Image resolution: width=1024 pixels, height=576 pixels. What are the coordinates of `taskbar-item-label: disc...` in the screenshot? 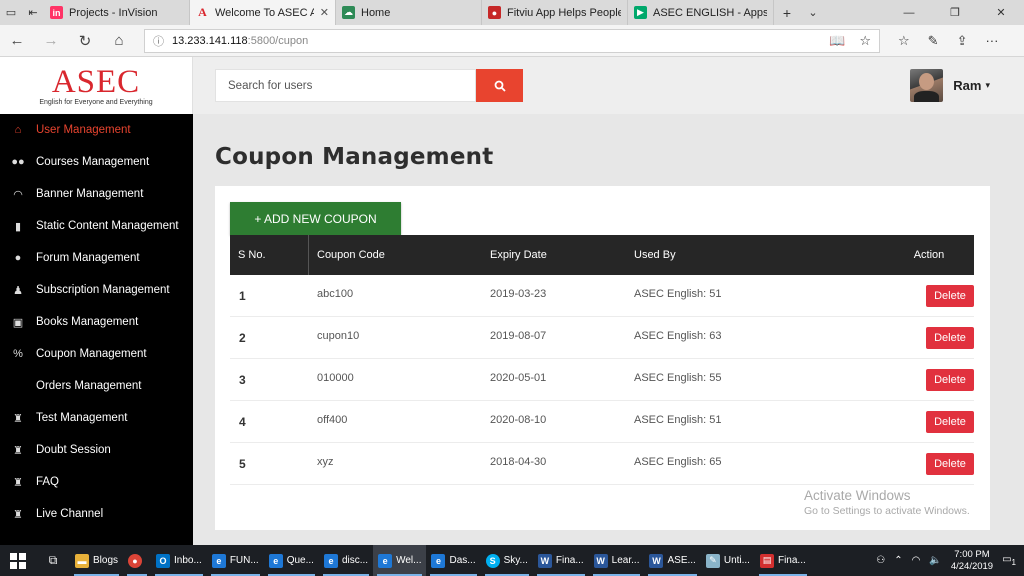 It's located at (355, 560).